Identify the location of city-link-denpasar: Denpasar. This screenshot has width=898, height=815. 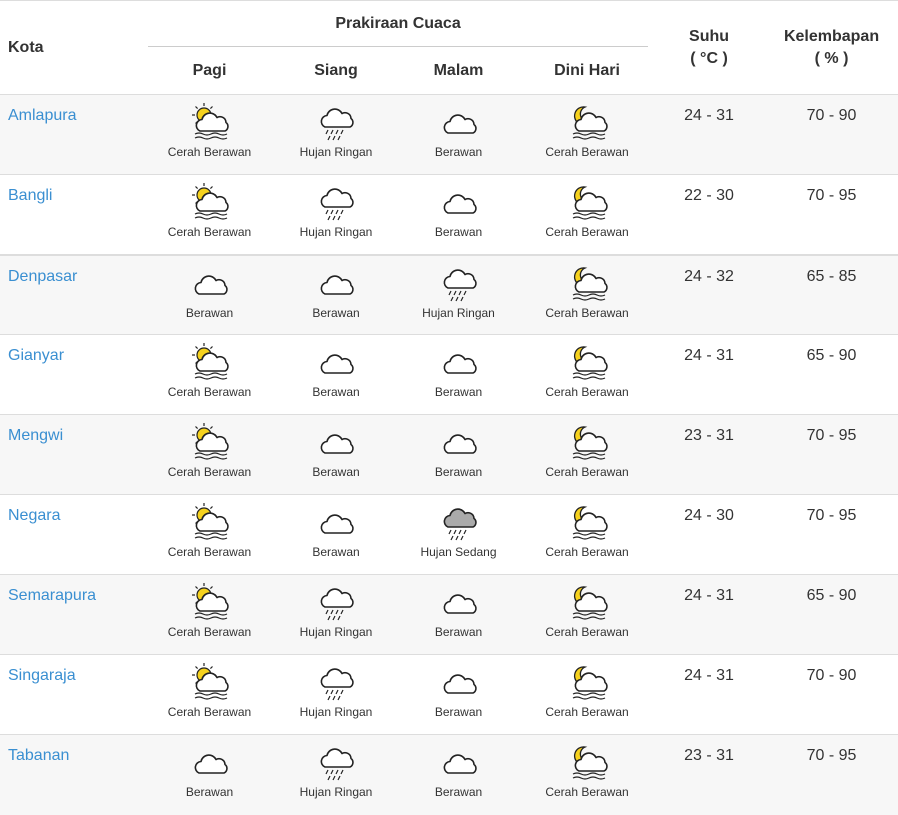
(42, 276).